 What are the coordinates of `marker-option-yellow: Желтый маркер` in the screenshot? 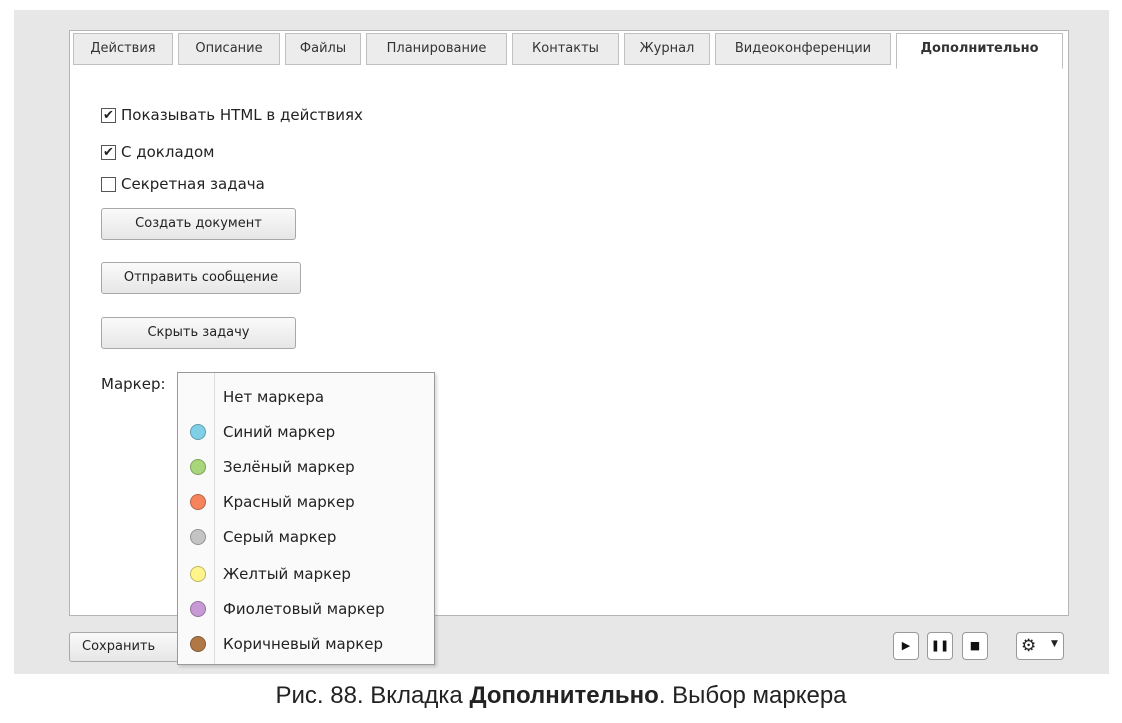 It's located at (306, 574).